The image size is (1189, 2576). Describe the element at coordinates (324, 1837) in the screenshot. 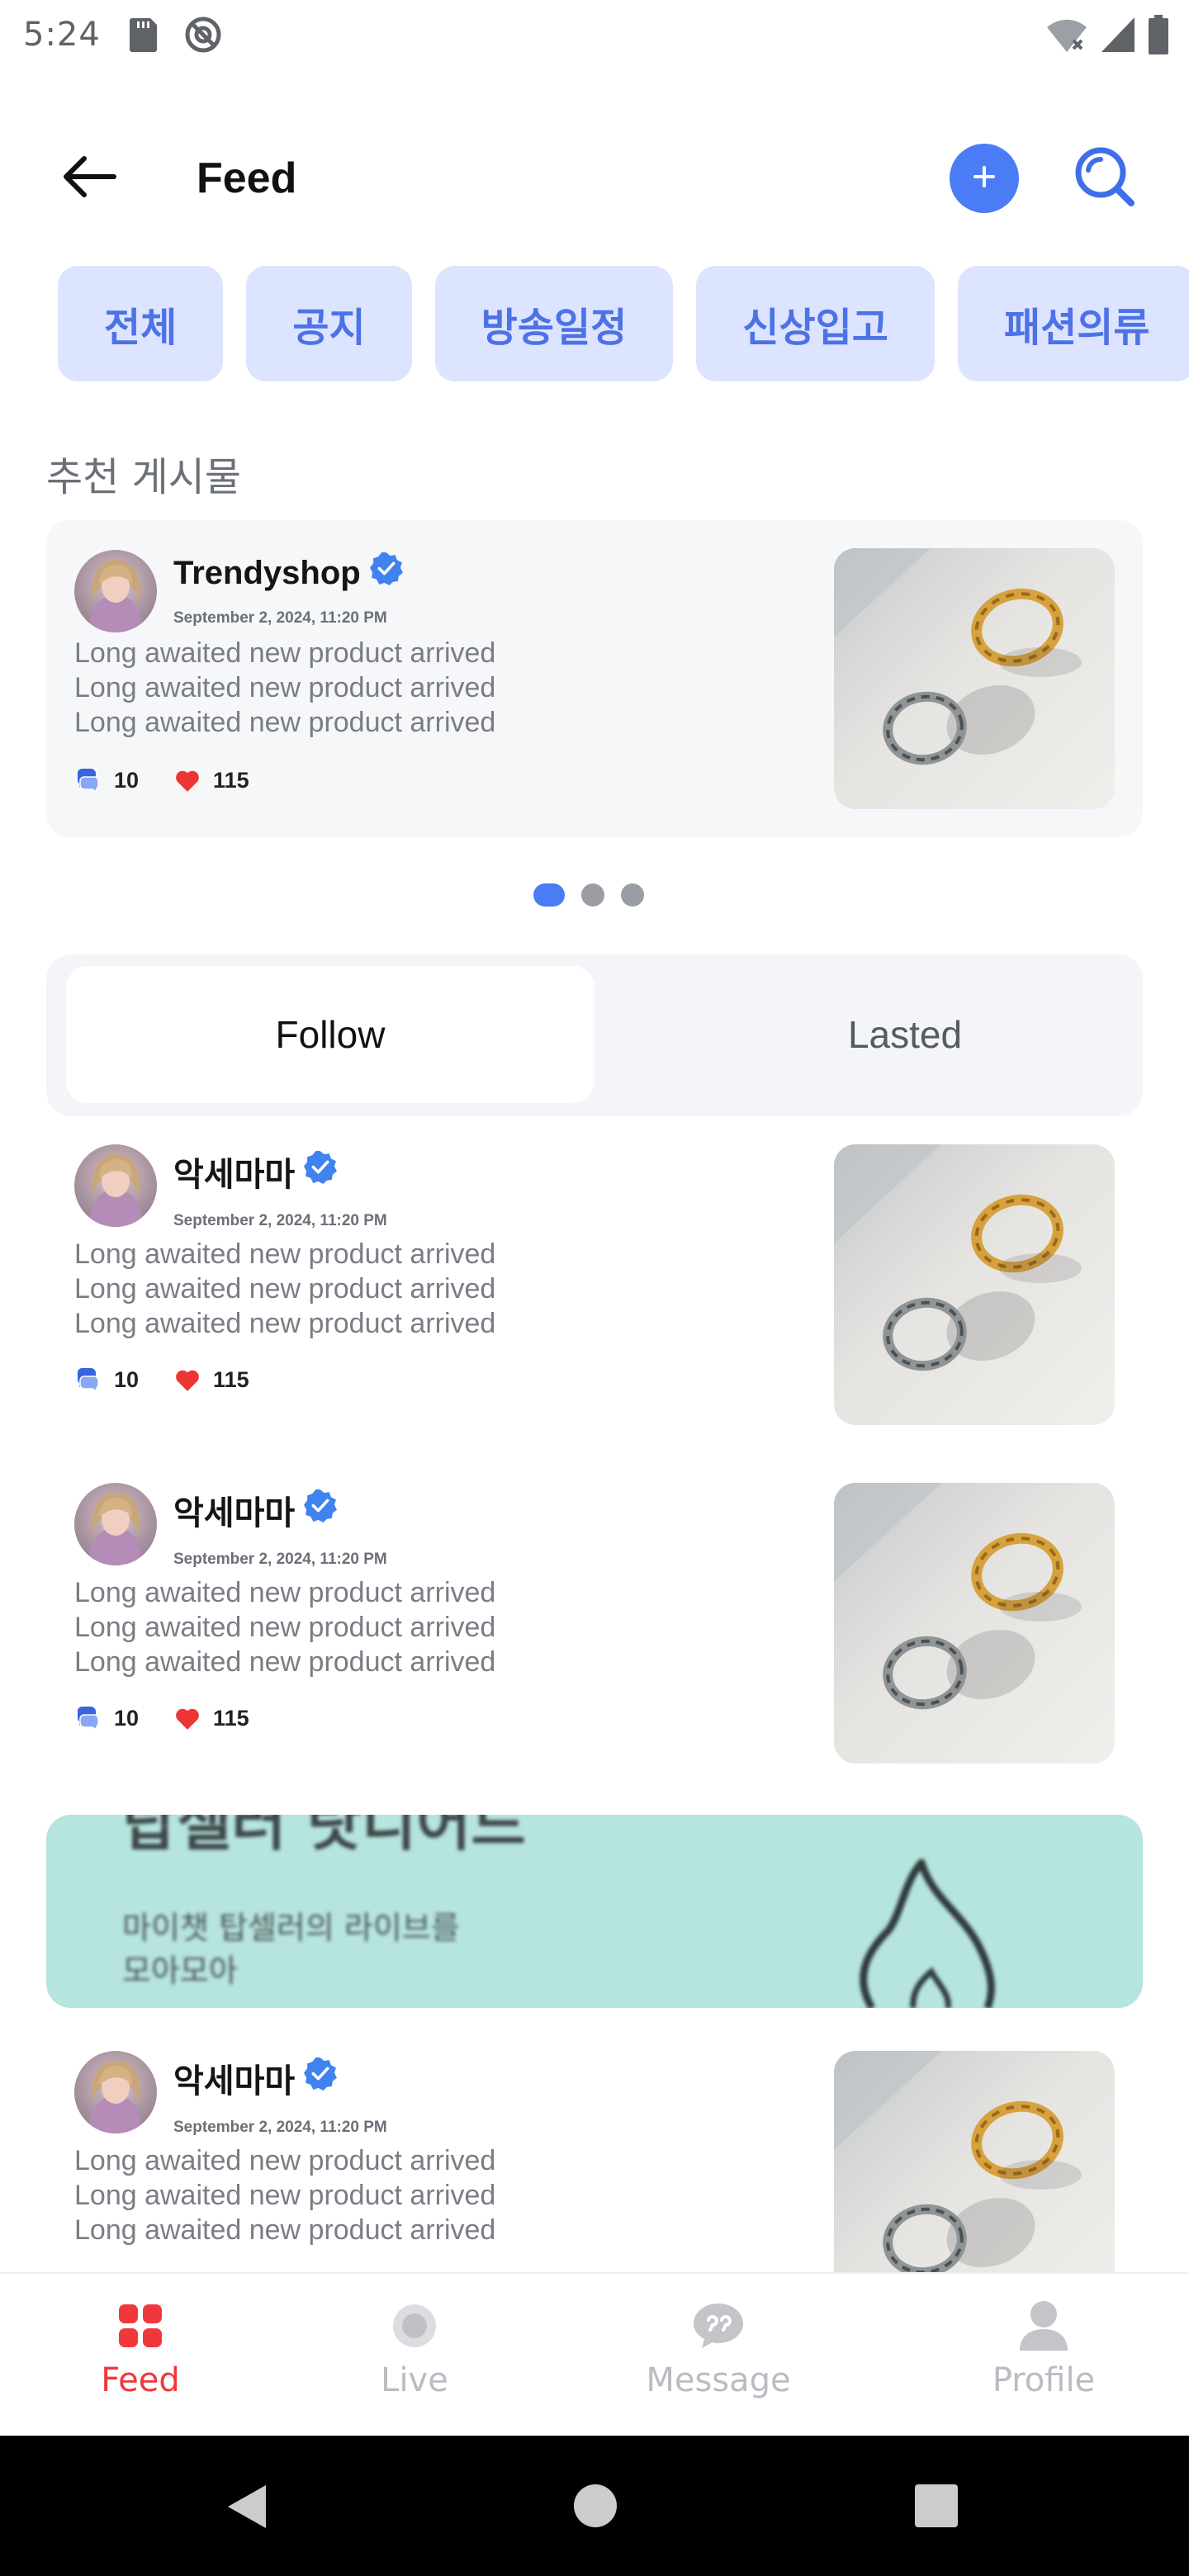

I see `banner-headline: 탑셀러 랏디어드` at that location.